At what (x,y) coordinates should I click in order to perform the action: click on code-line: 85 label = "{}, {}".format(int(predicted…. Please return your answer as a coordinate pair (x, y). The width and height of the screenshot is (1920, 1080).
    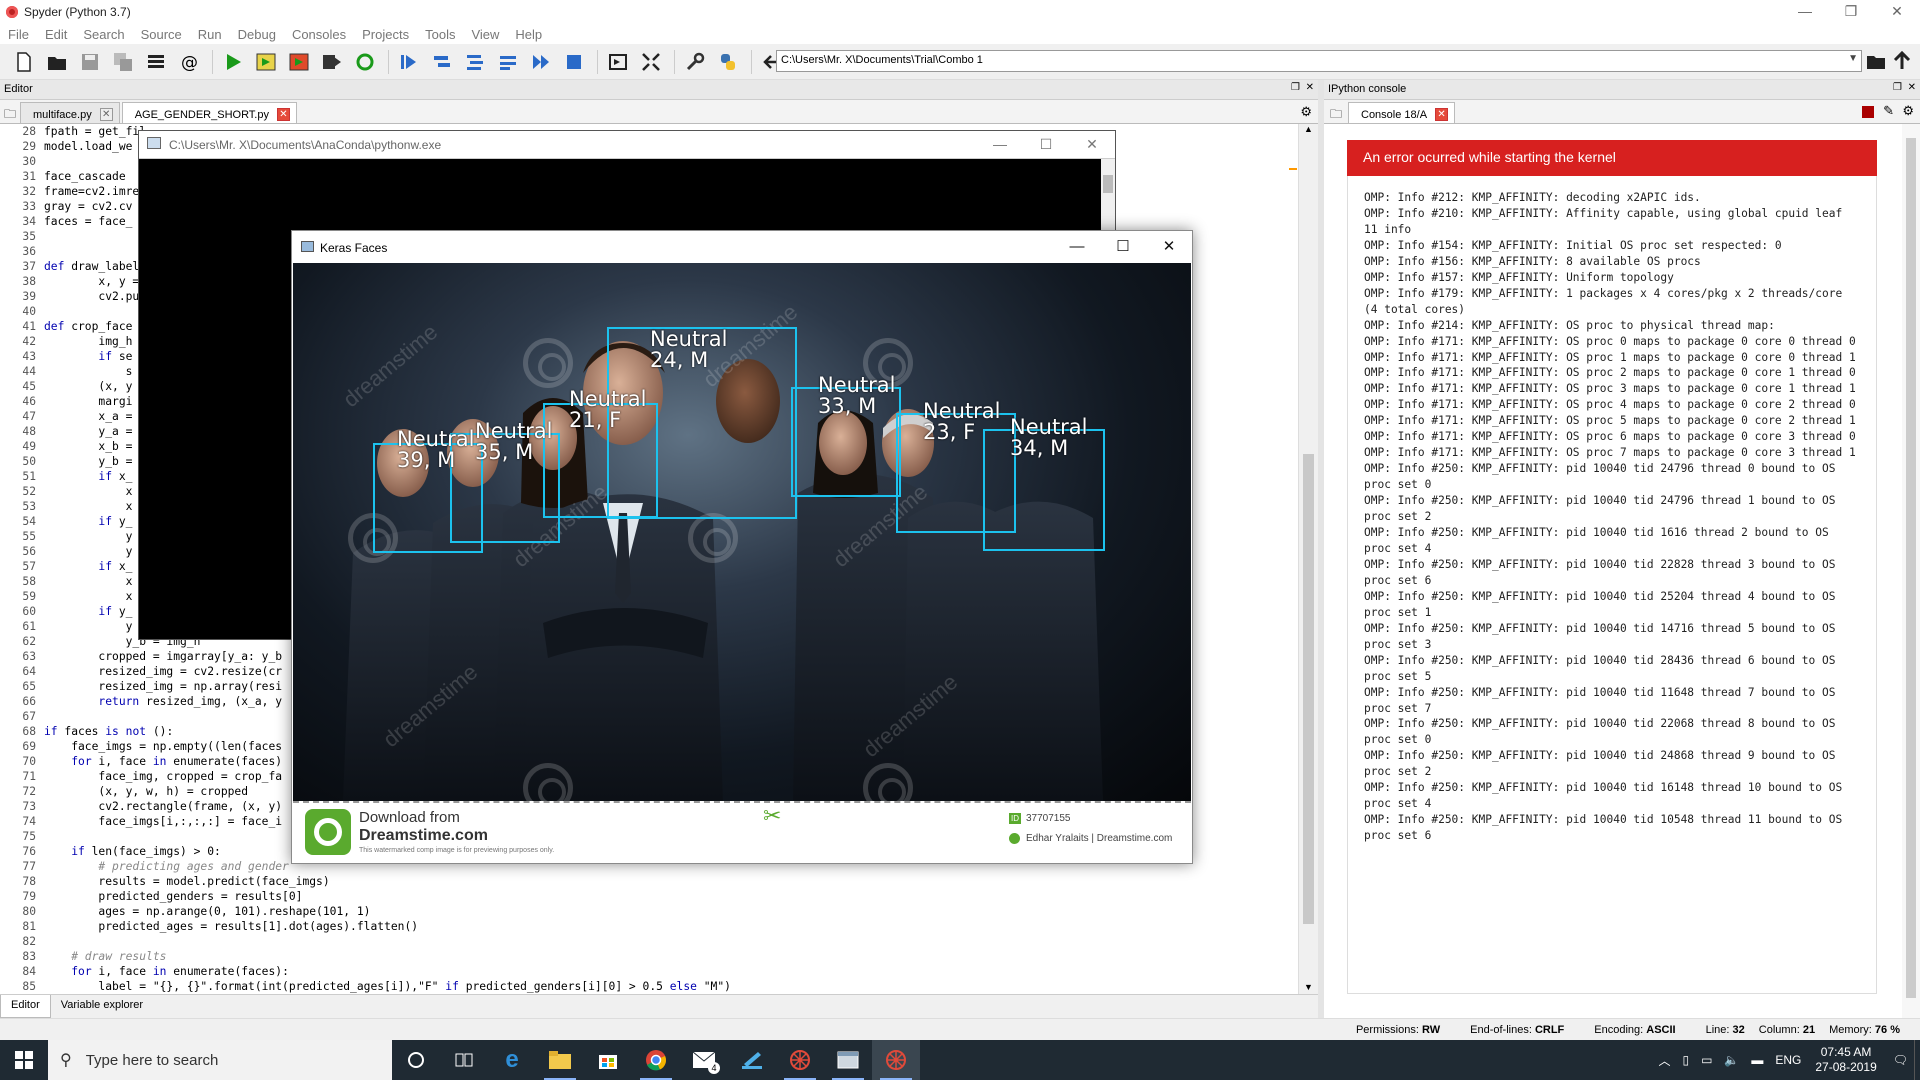
    Looking at the image, I should click on (649, 986).